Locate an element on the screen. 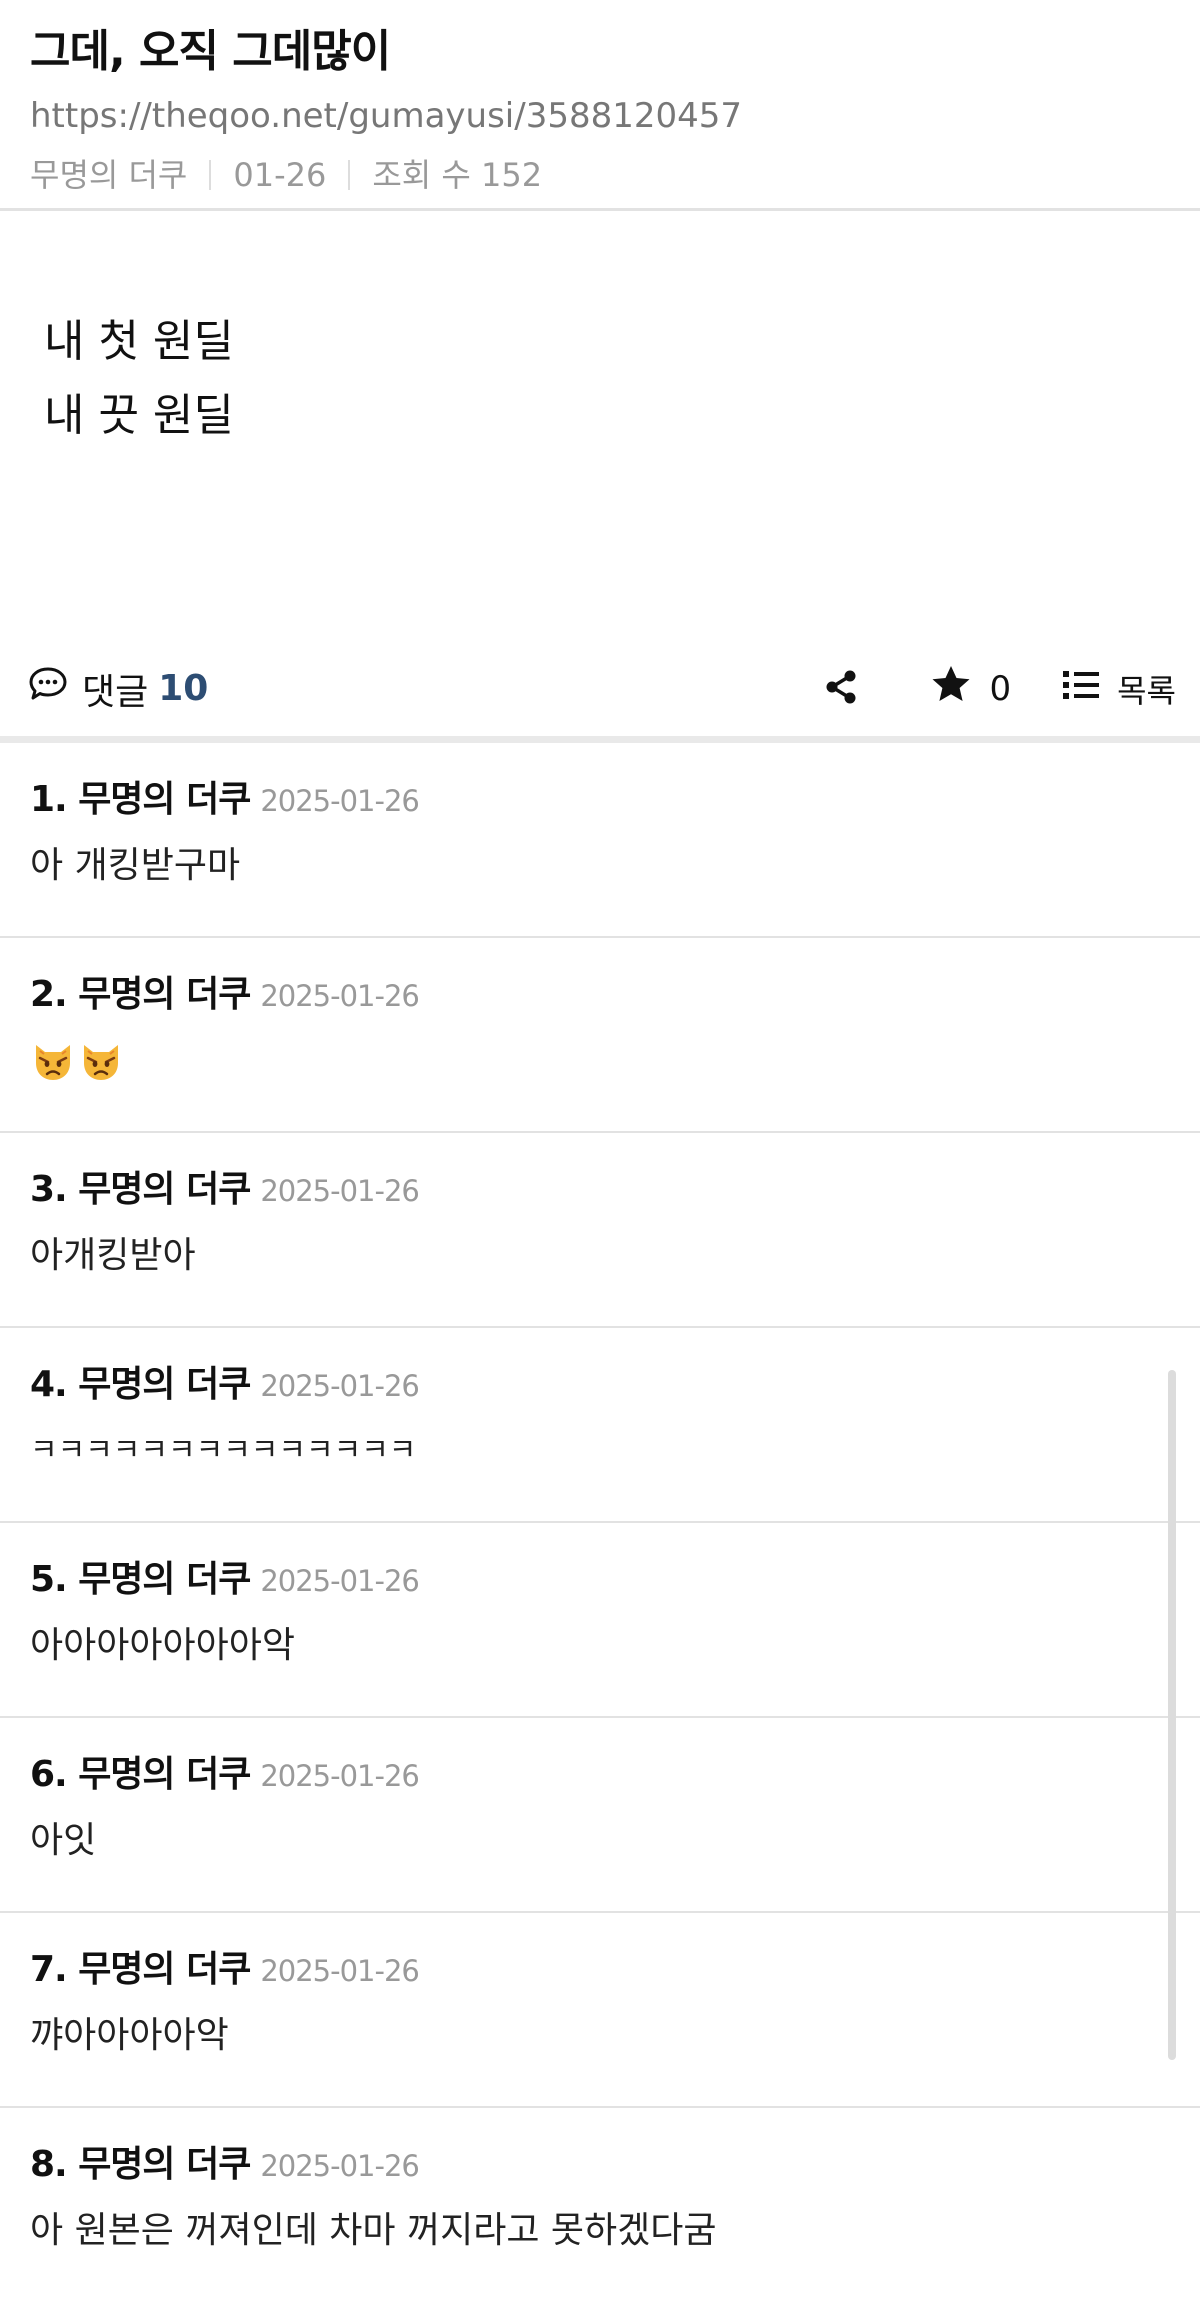 The width and height of the screenshot is (1200, 2303). post-author: 무명의 더쿠 is located at coordinates (109, 175).